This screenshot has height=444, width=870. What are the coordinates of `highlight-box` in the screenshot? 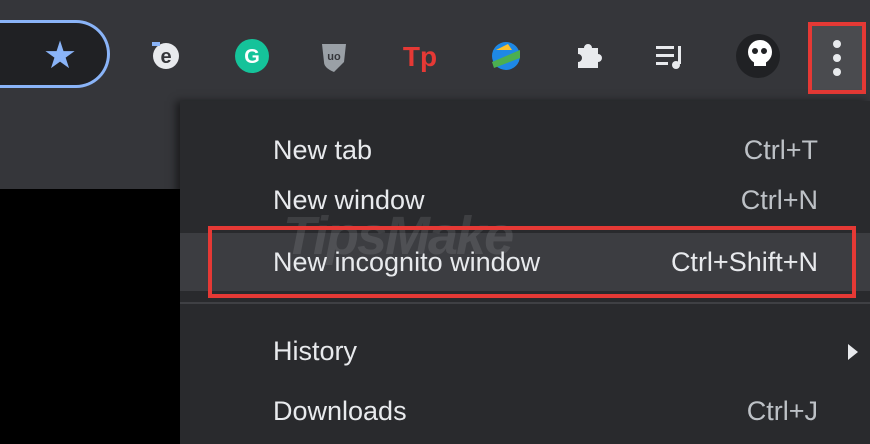 It's located at (532, 262).